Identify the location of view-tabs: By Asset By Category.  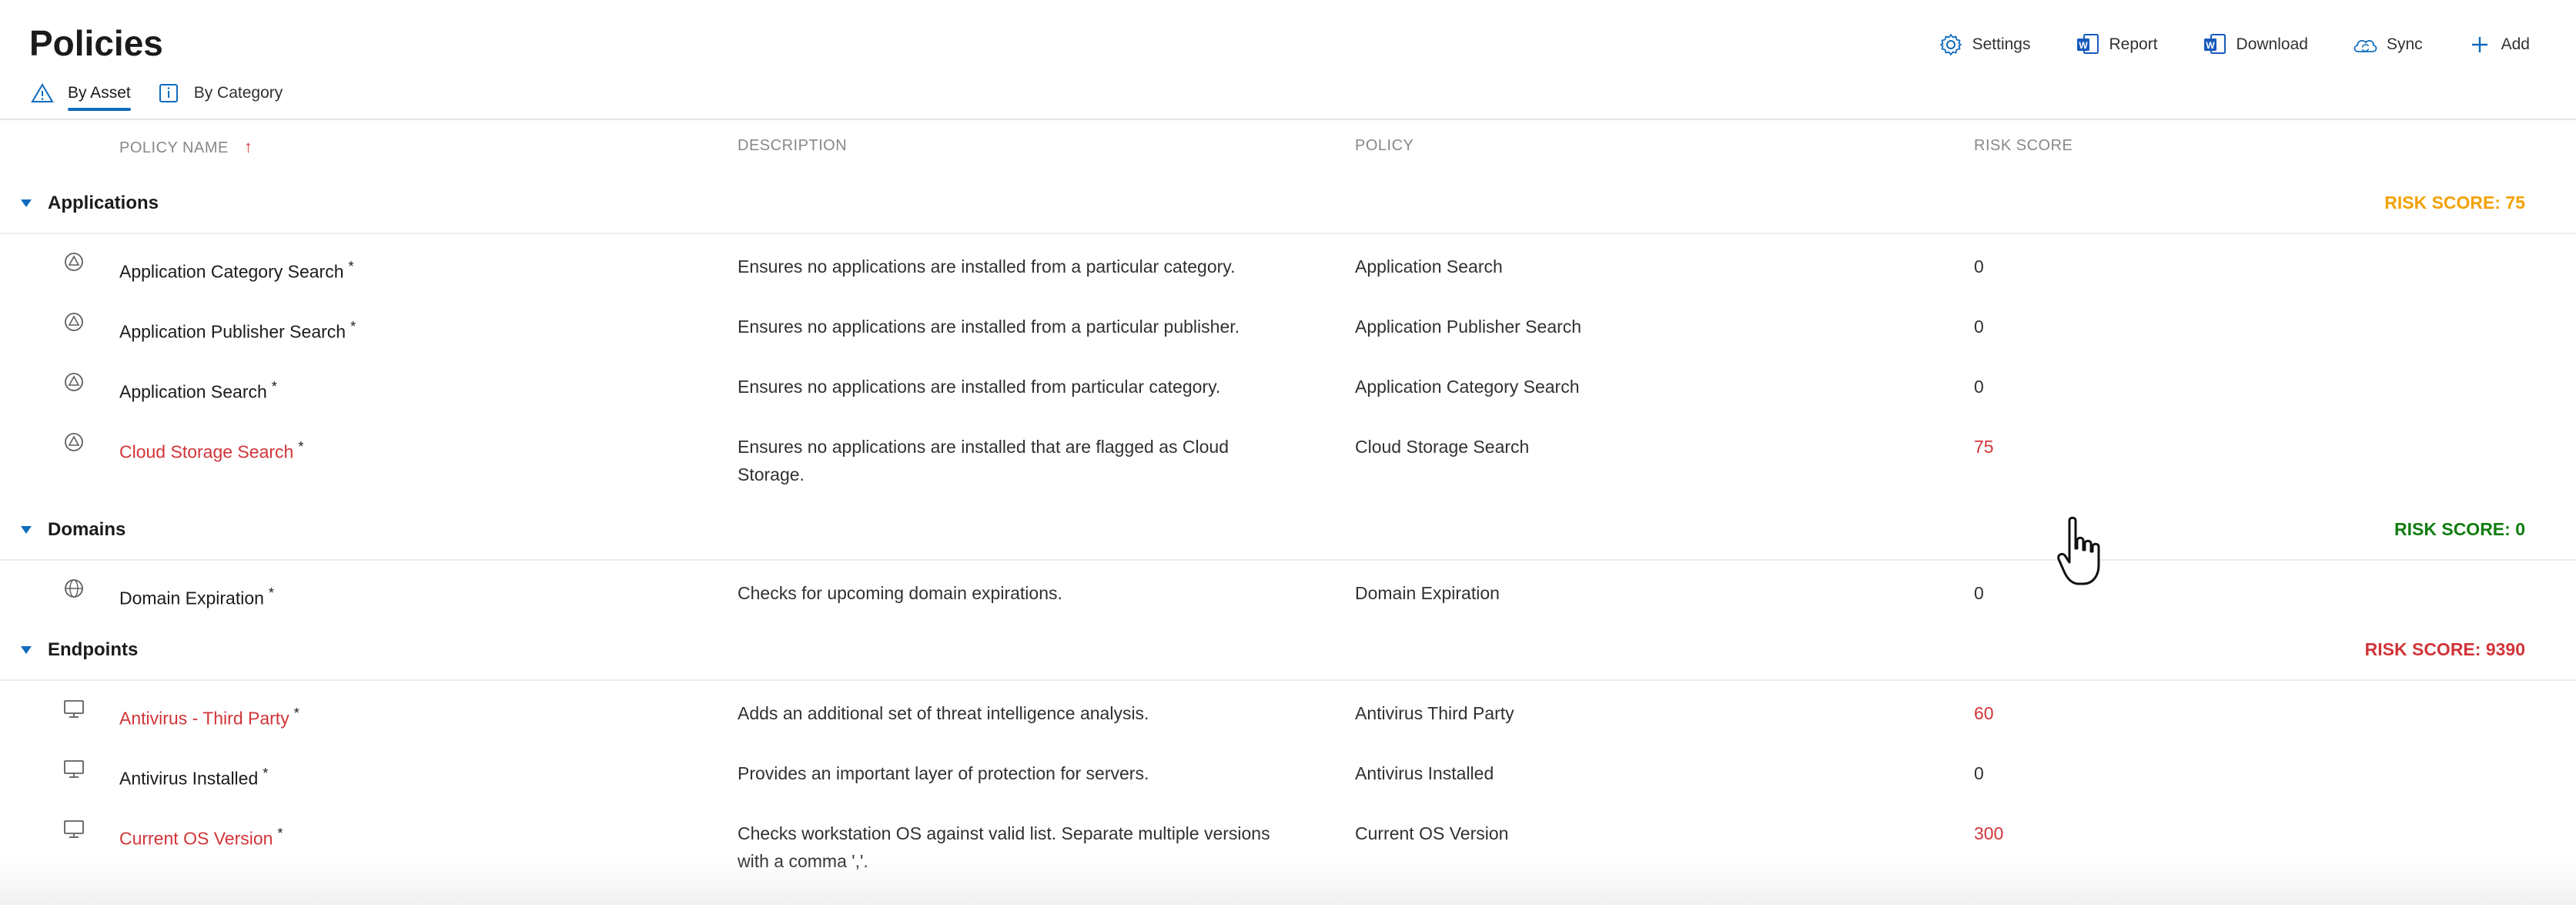
(168, 93).